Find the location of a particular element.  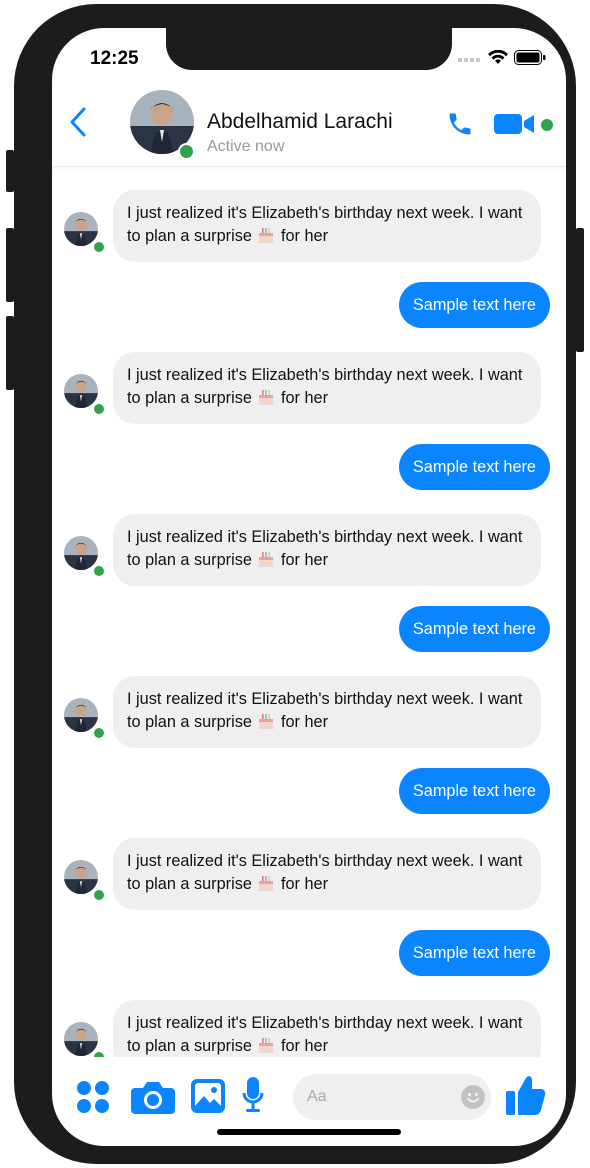

cellular-signal-icon is located at coordinates (469, 59).